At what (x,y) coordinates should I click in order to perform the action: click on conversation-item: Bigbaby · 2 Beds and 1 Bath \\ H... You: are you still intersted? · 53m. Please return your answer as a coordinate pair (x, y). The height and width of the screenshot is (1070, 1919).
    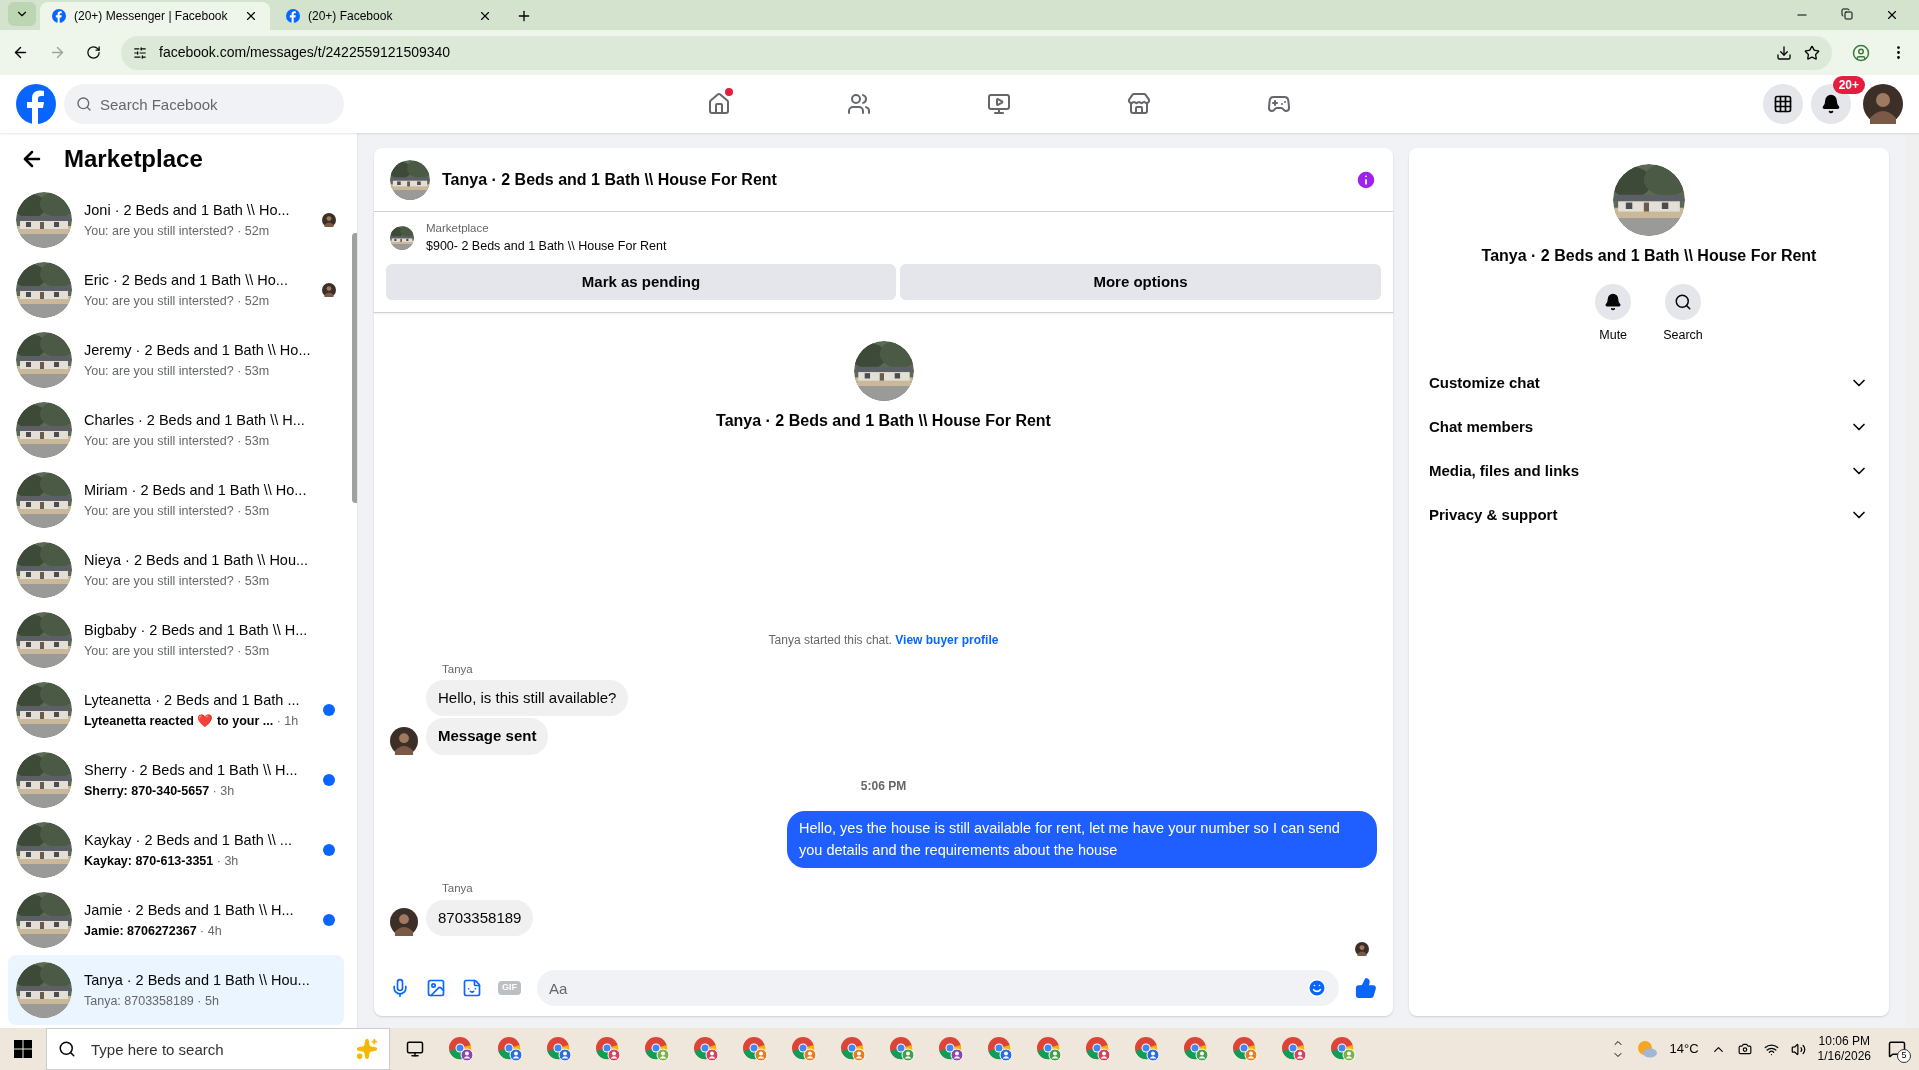
    Looking at the image, I should click on (176, 640).